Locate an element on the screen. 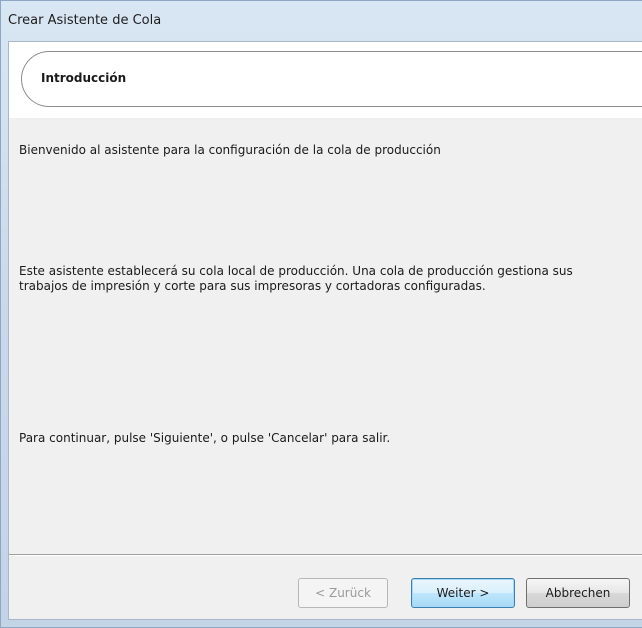 The width and height of the screenshot is (642, 628). title-bar: Crear Asistente de Cola is located at coordinates (321, 21).